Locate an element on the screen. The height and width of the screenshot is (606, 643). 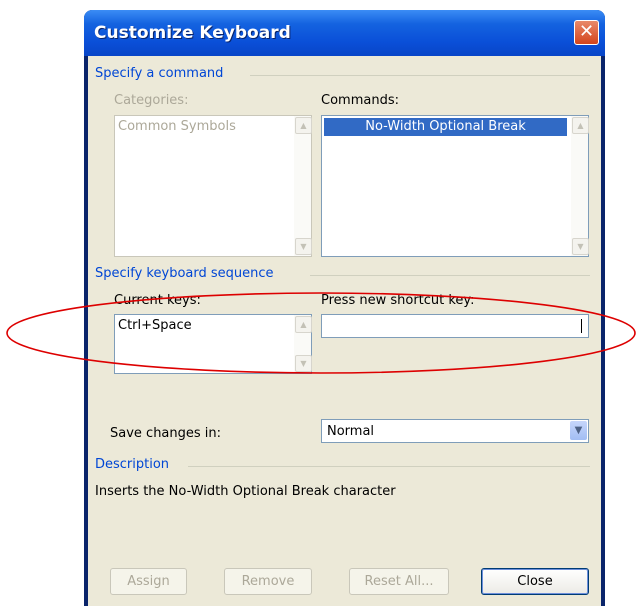
highlight-ellipse is located at coordinates (321, 333).